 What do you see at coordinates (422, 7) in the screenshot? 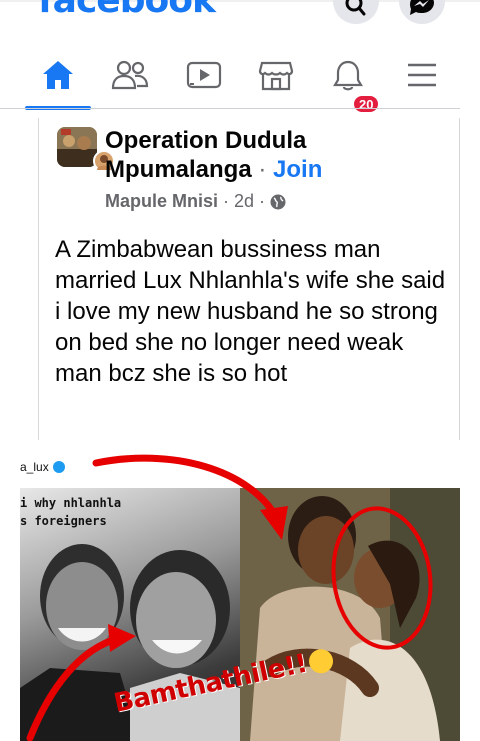
I see `messenger-icon` at bounding box center [422, 7].